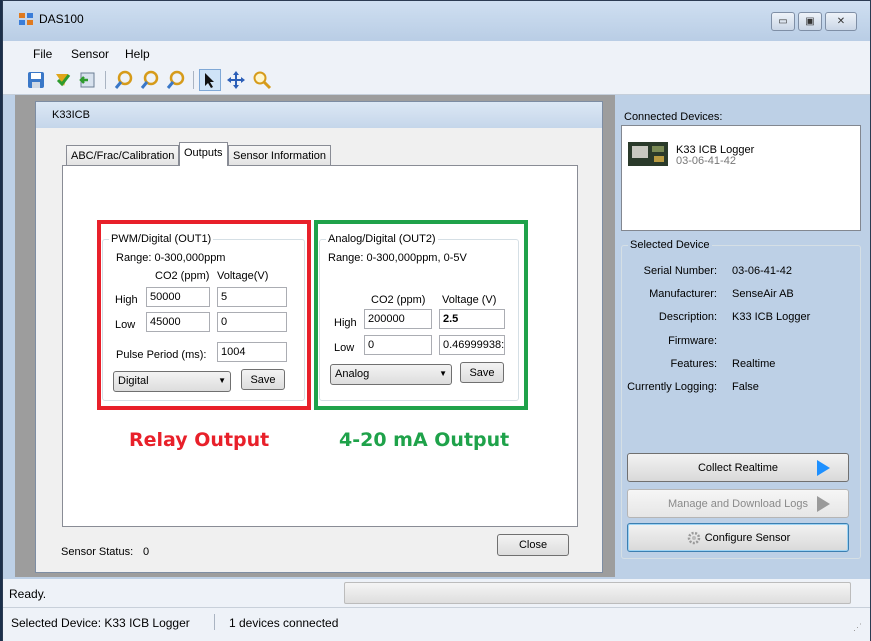 The height and width of the screenshot is (641, 871). I want to click on currently-logging-label: Currently Logging:, so click(672, 387).